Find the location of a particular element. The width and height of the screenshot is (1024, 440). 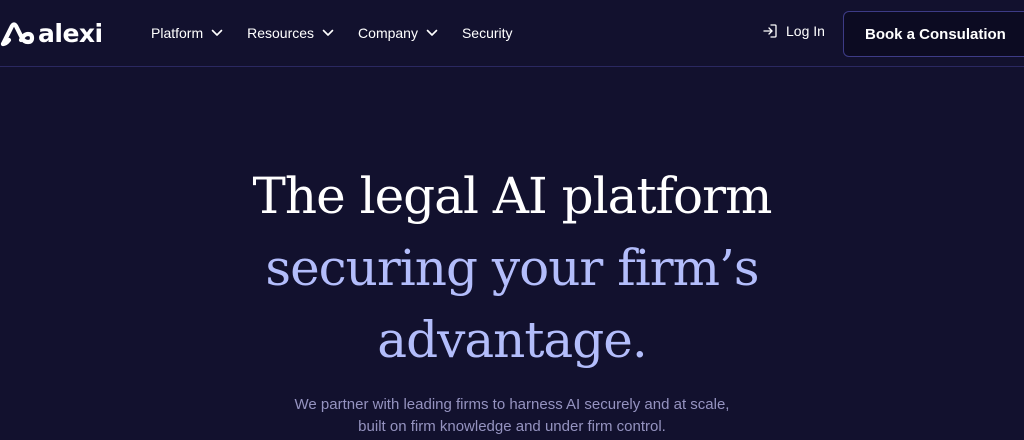

alexi-logo-icon is located at coordinates (17, 34).